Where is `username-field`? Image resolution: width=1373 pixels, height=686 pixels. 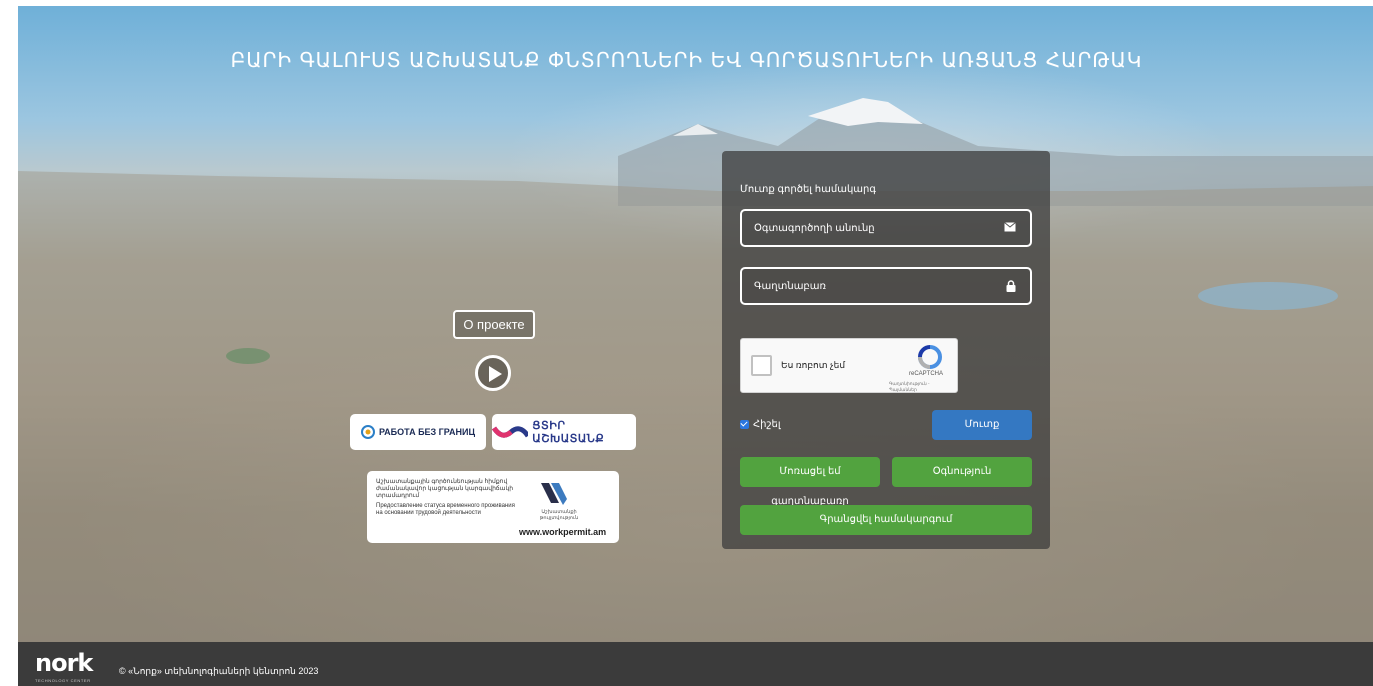
username-field is located at coordinates (886, 228).